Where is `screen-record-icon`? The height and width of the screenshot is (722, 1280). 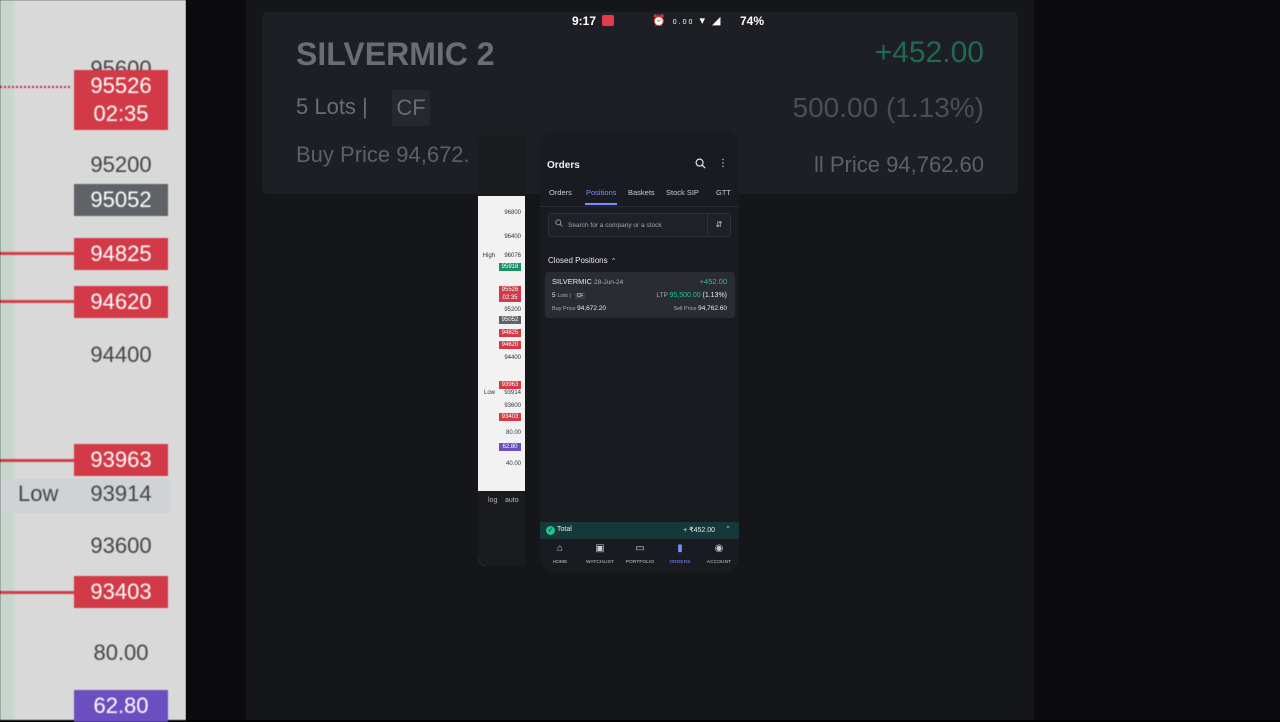
screen-record-icon is located at coordinates (608, 20).